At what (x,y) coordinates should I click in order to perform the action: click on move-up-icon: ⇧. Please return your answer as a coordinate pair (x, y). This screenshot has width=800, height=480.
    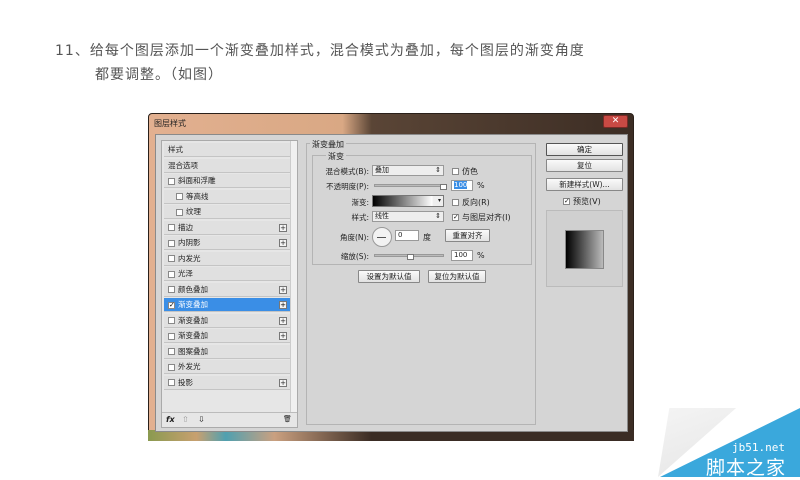
    Looking at the image, I should click on (185, 419).